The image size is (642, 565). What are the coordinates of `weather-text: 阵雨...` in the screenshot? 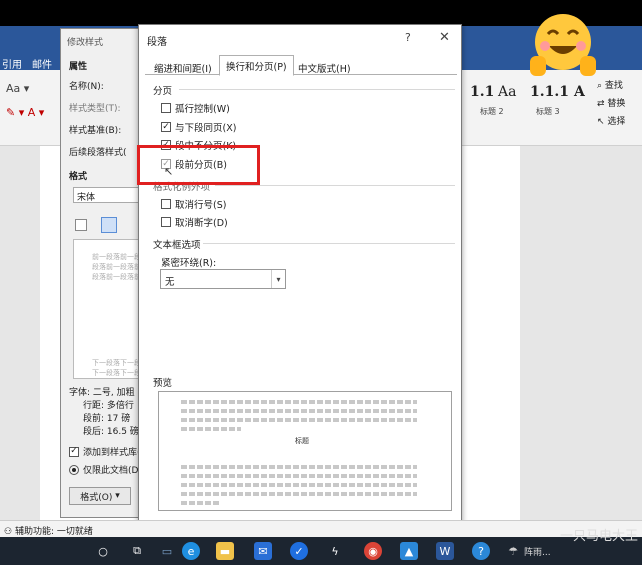 It's located at (537, 551).